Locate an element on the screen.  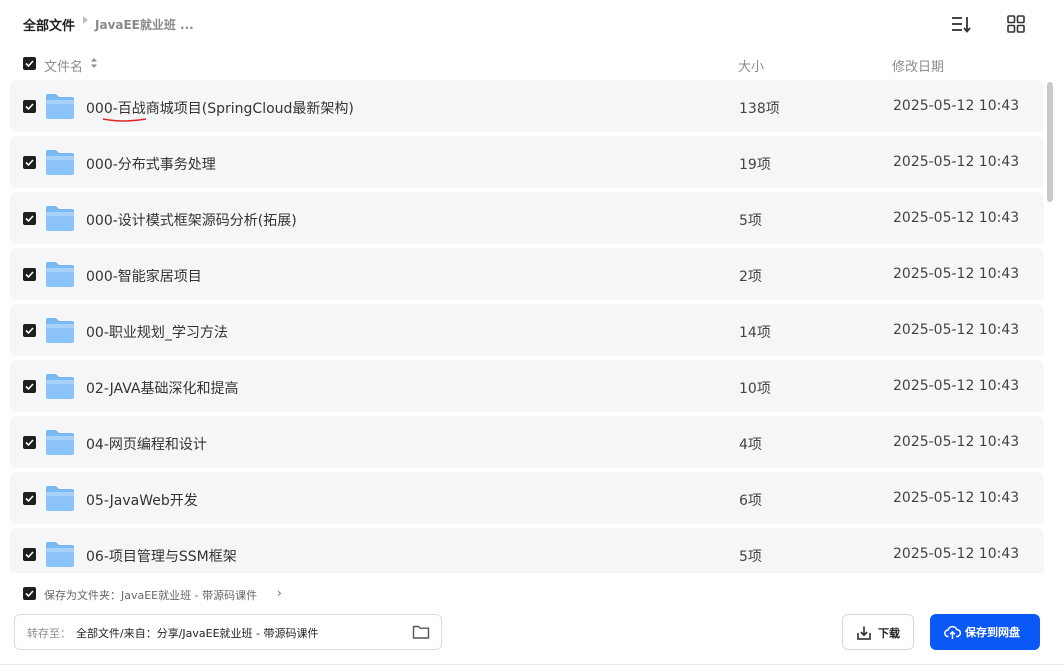
file-name: 000-设计模式框架源码分析(拓展) is located at coordinates (191, 220).